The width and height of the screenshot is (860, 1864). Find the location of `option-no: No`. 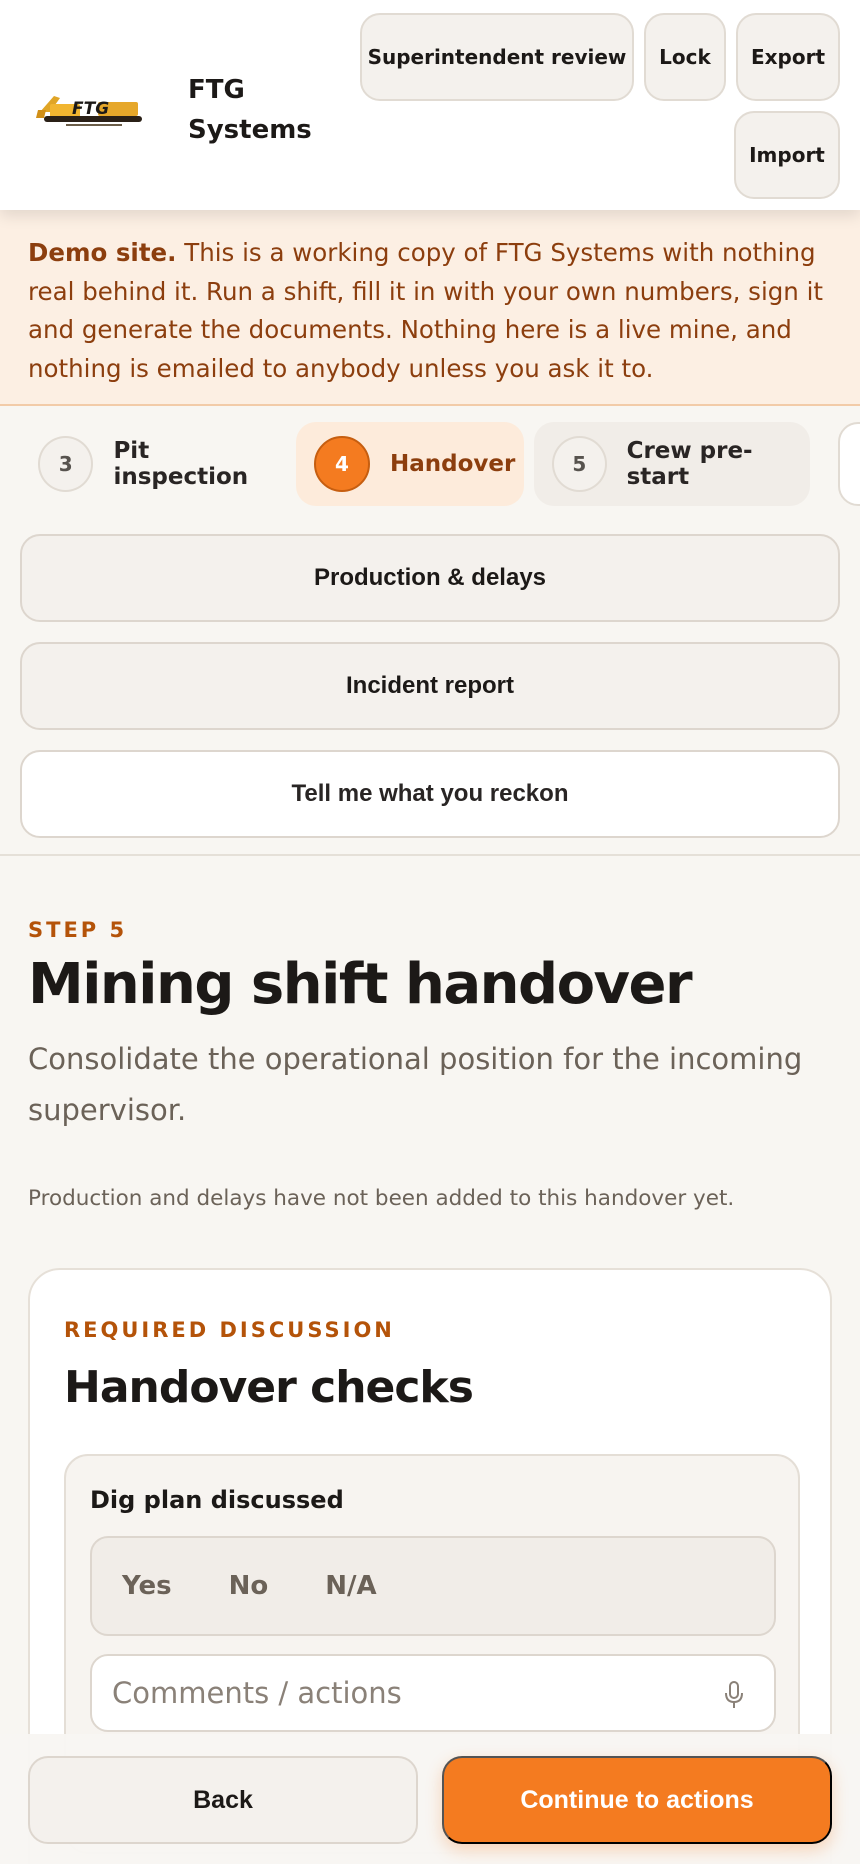

option-no: No is located at coordinates (249, 1586).